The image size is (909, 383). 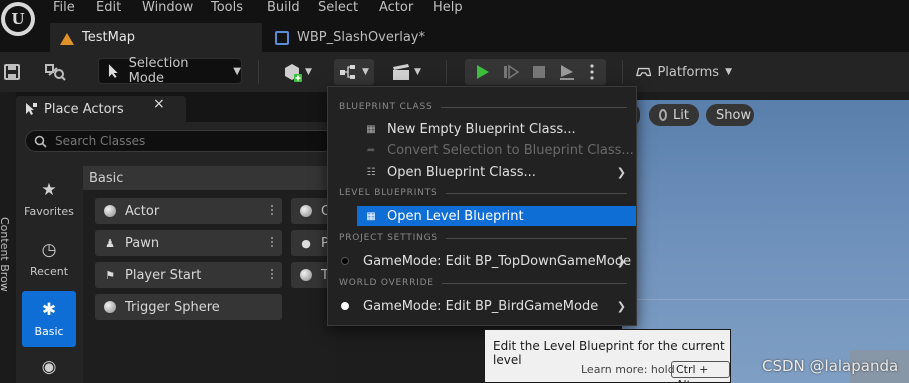 I want to click on actor-item-pawn: ♟ Pawn, so click(x=188, y=243).